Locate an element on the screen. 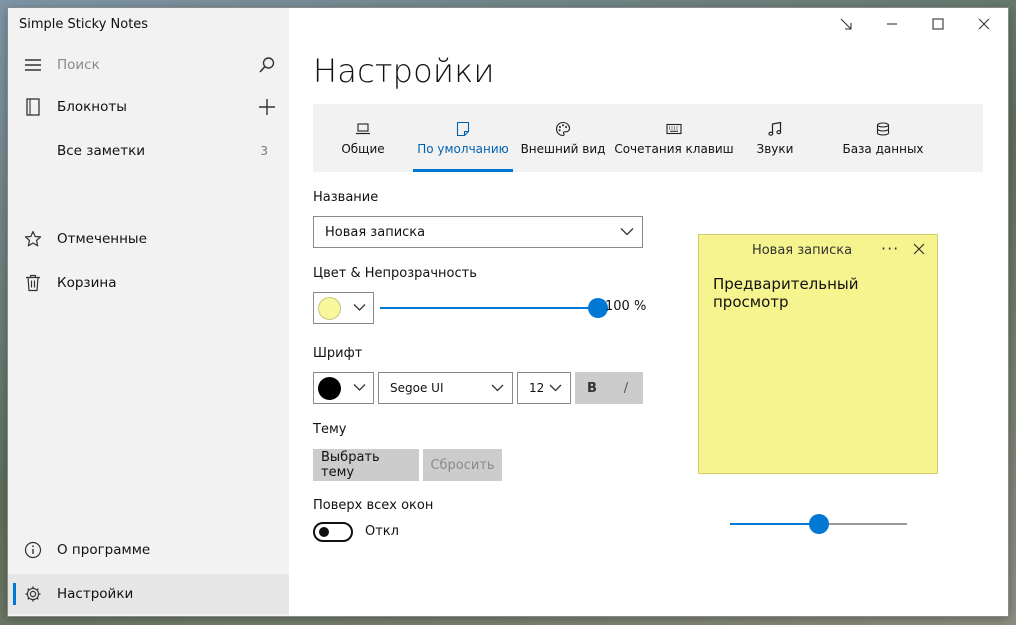  tab-label: База данных is located at coordinates (883, 149).